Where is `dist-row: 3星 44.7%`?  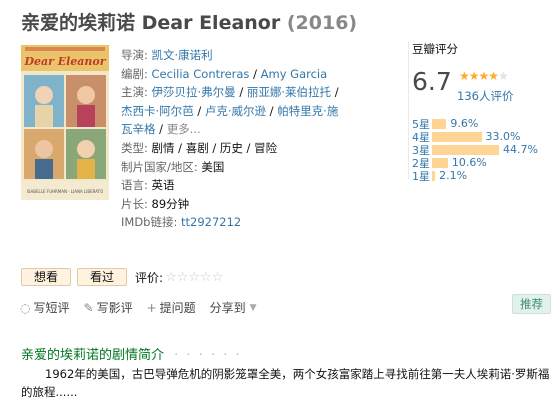 dist-row: 3星 44.7% is located at coordinates (485, 150).